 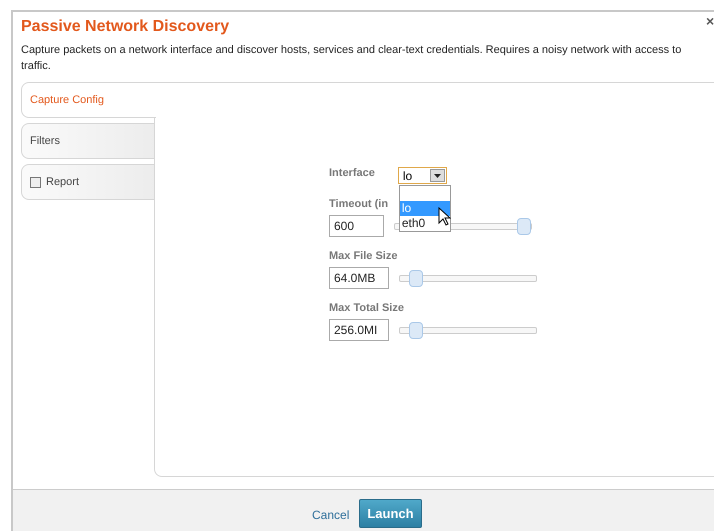 I want to click on field-label: Max File Size, so click(x=363, y=256).